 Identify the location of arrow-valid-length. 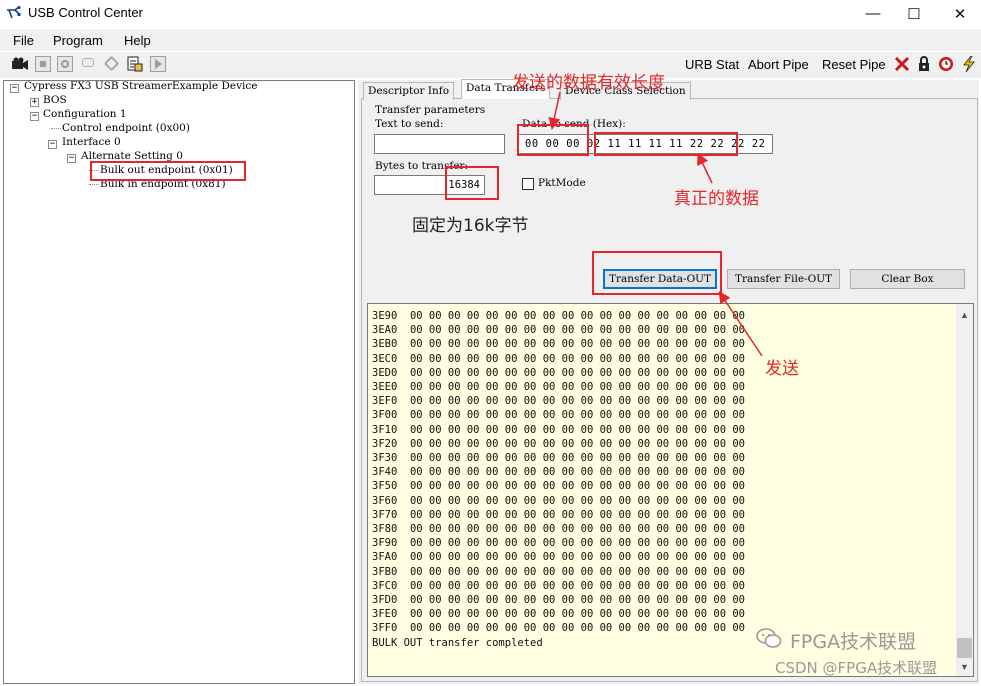
(554, 110).